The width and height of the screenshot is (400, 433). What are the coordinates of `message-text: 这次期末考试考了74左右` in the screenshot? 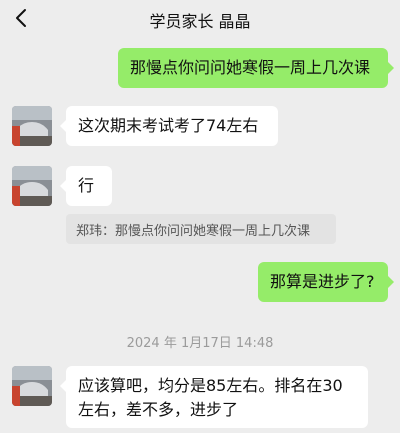 It's located at (168, 125).